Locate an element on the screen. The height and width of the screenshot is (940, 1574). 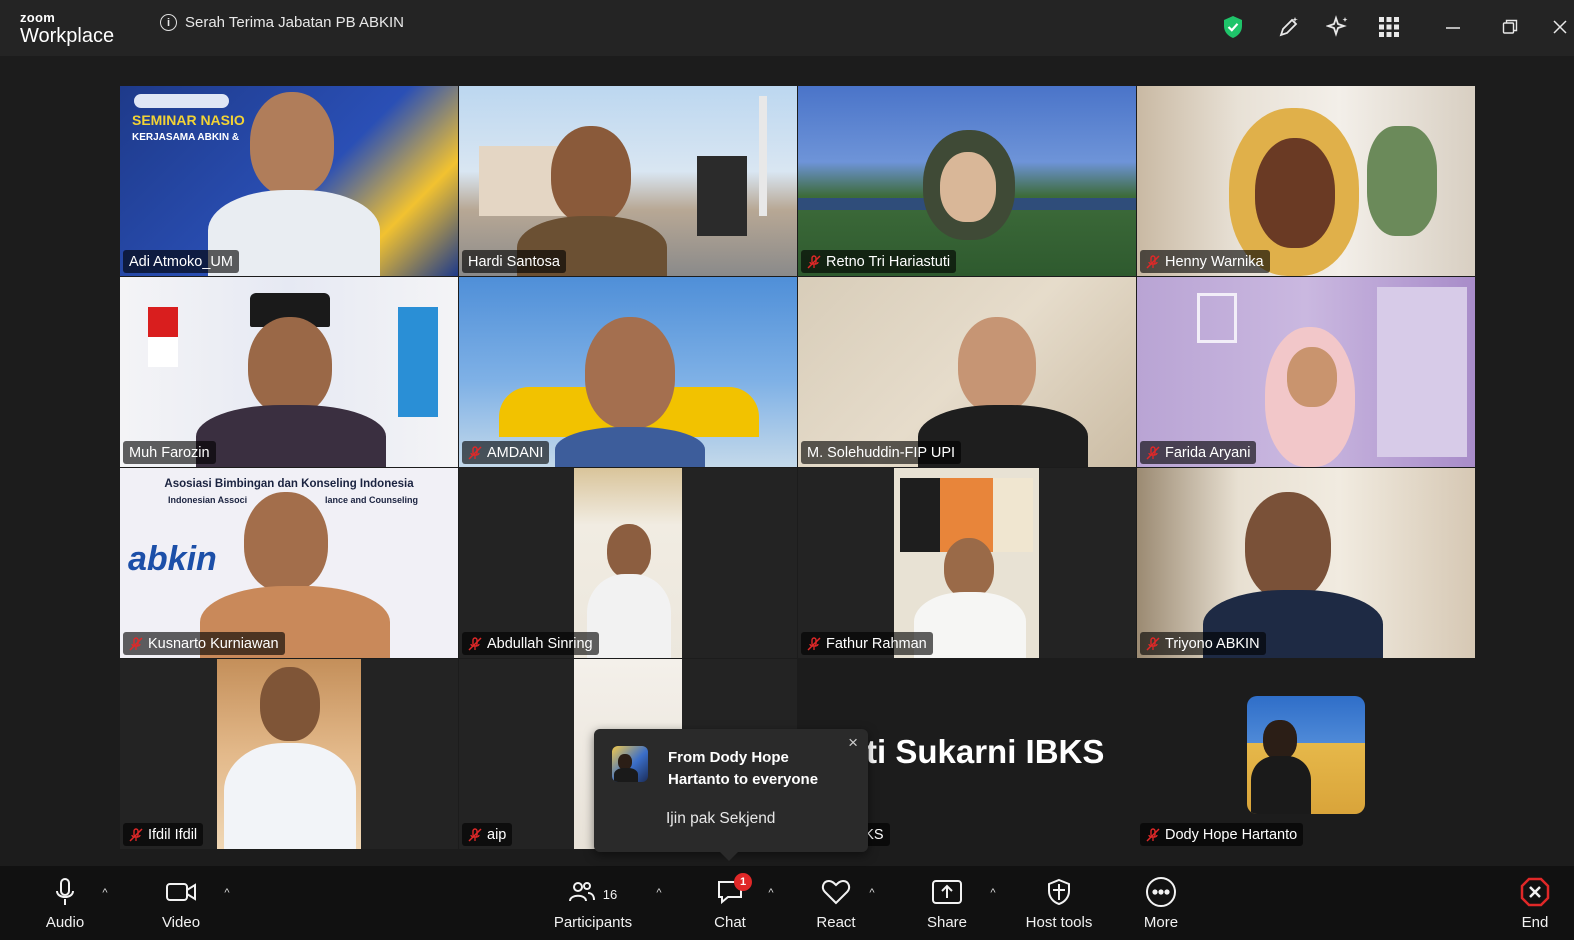
participant-nametag: Muh Farozin is located at coordinates (169, 452).